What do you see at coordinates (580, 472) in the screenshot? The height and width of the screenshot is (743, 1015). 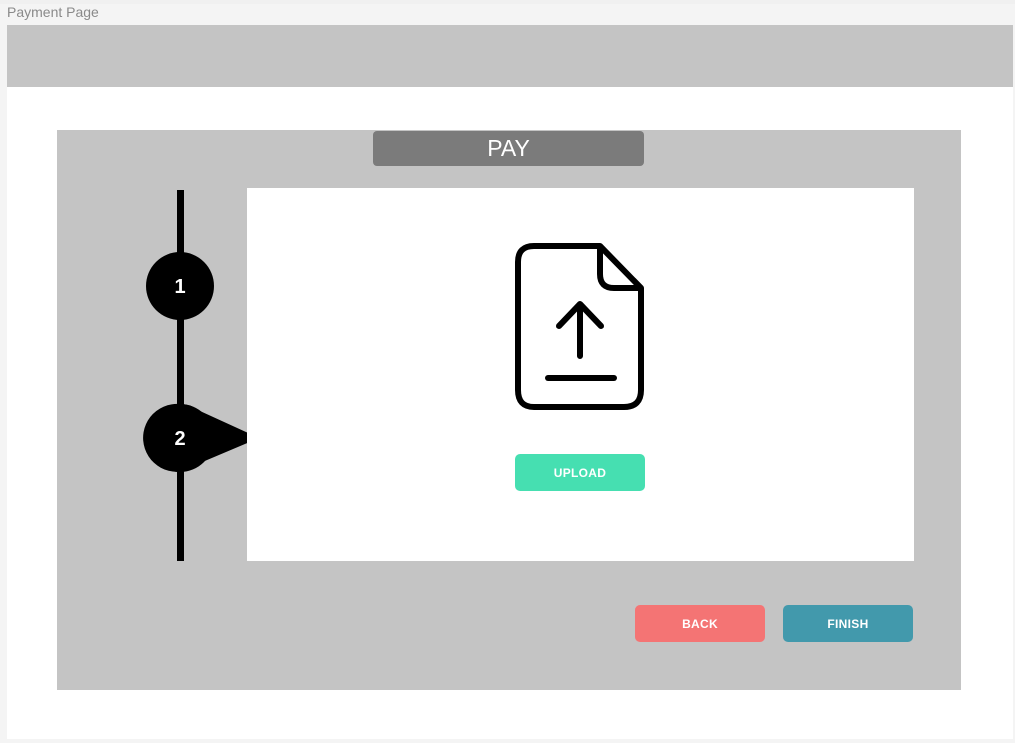 I see `upload-button: UPLOAD` at bounding box center [580, 472].